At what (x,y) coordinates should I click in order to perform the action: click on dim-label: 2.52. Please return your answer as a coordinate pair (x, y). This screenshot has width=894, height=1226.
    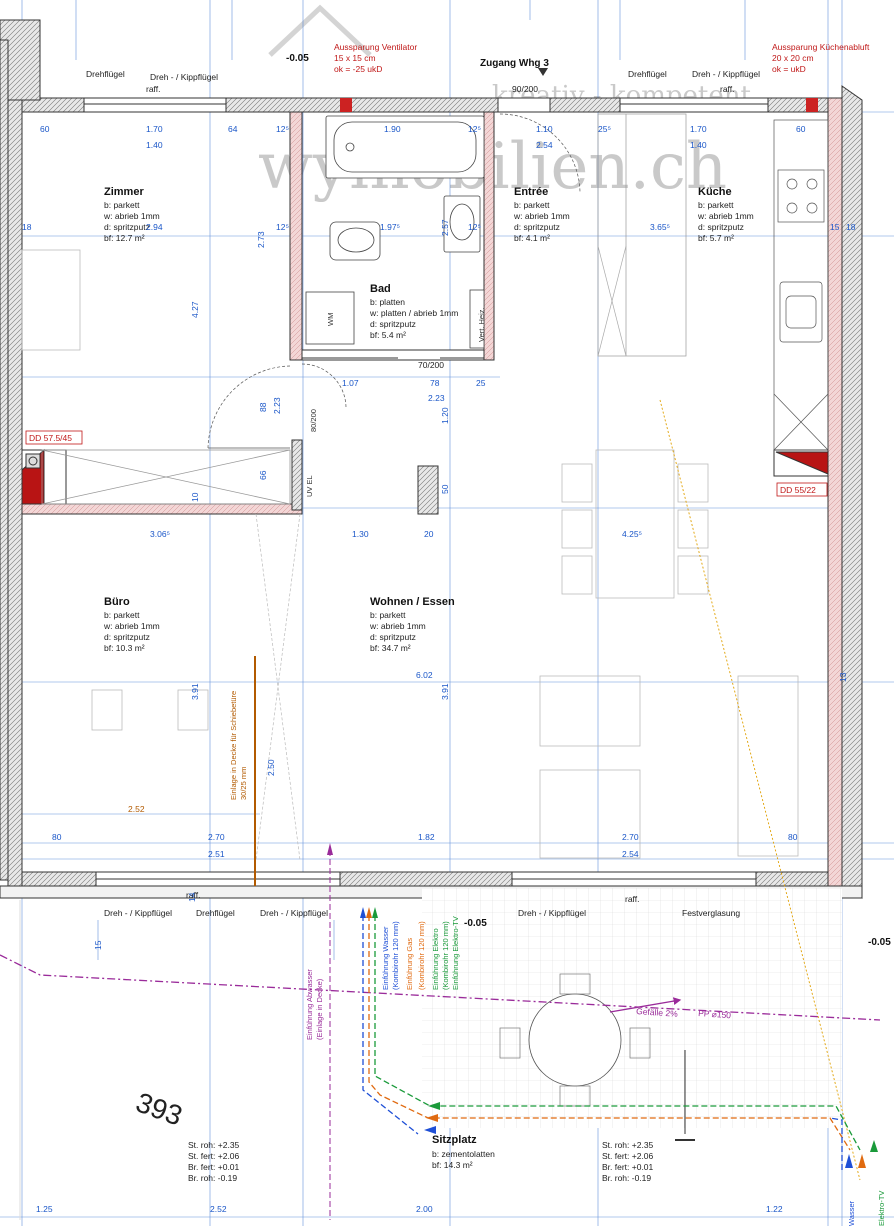
    Looking at the image, I should click on (218, 1209).